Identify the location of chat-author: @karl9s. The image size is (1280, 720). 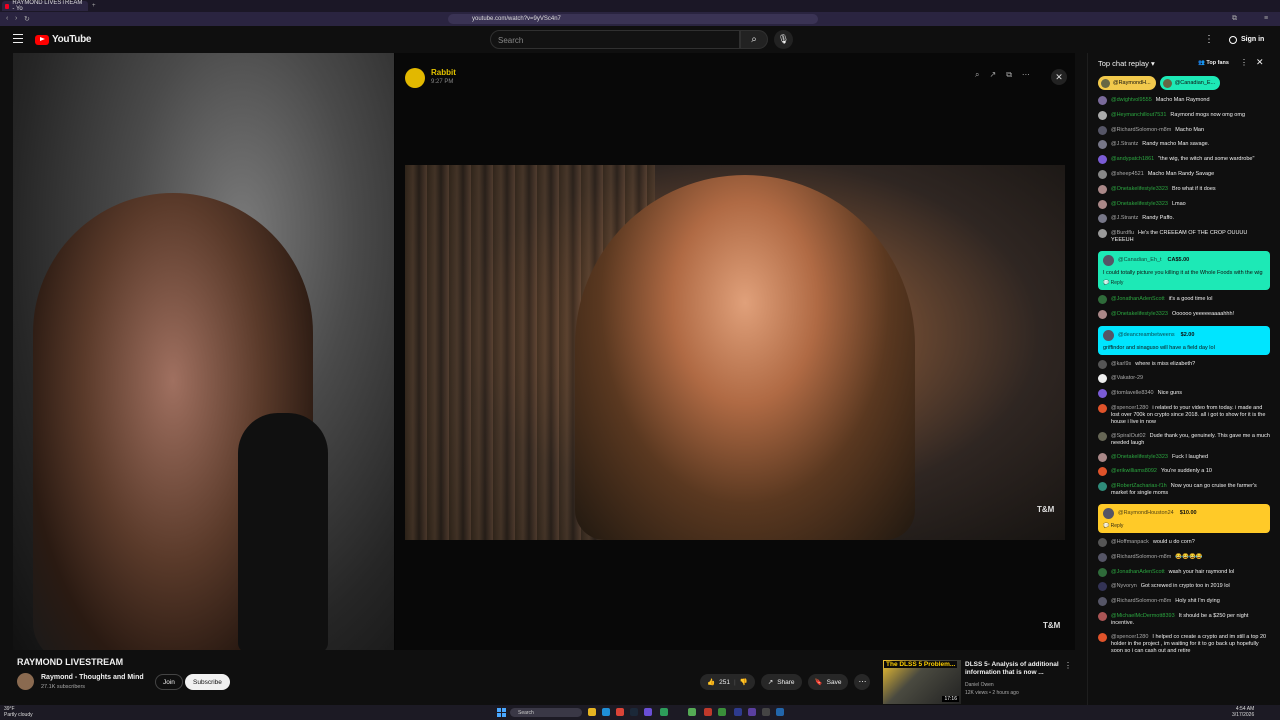
(1121, 364).